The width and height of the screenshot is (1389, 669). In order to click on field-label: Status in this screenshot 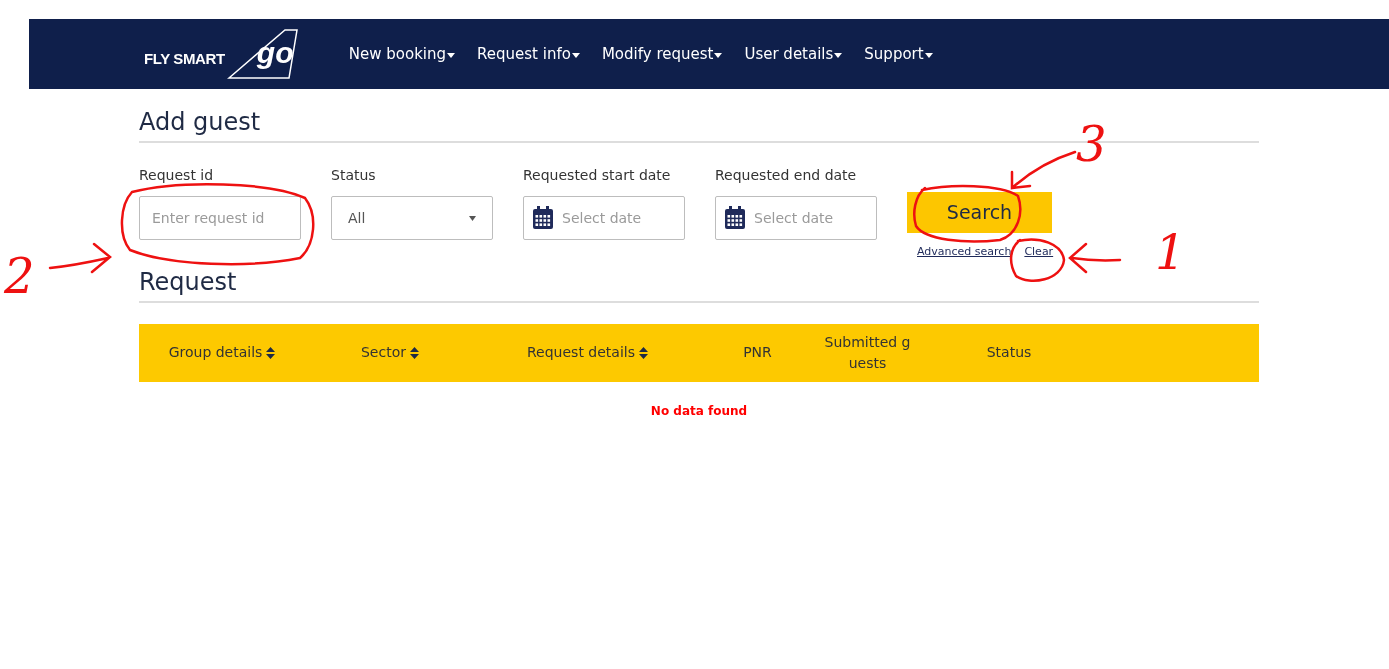, I will do `click(354, 175)`.